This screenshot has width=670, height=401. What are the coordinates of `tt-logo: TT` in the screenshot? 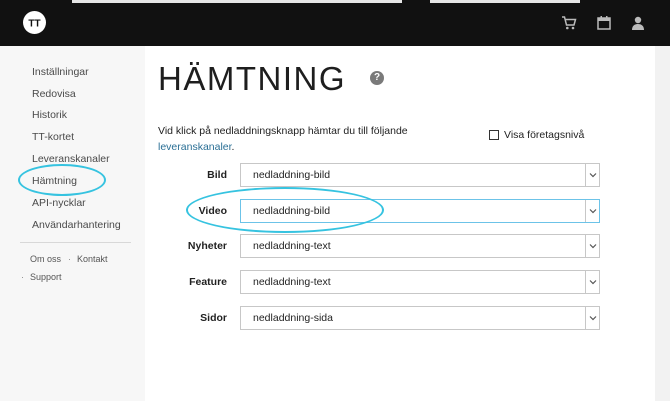 It's located at (34, 22).